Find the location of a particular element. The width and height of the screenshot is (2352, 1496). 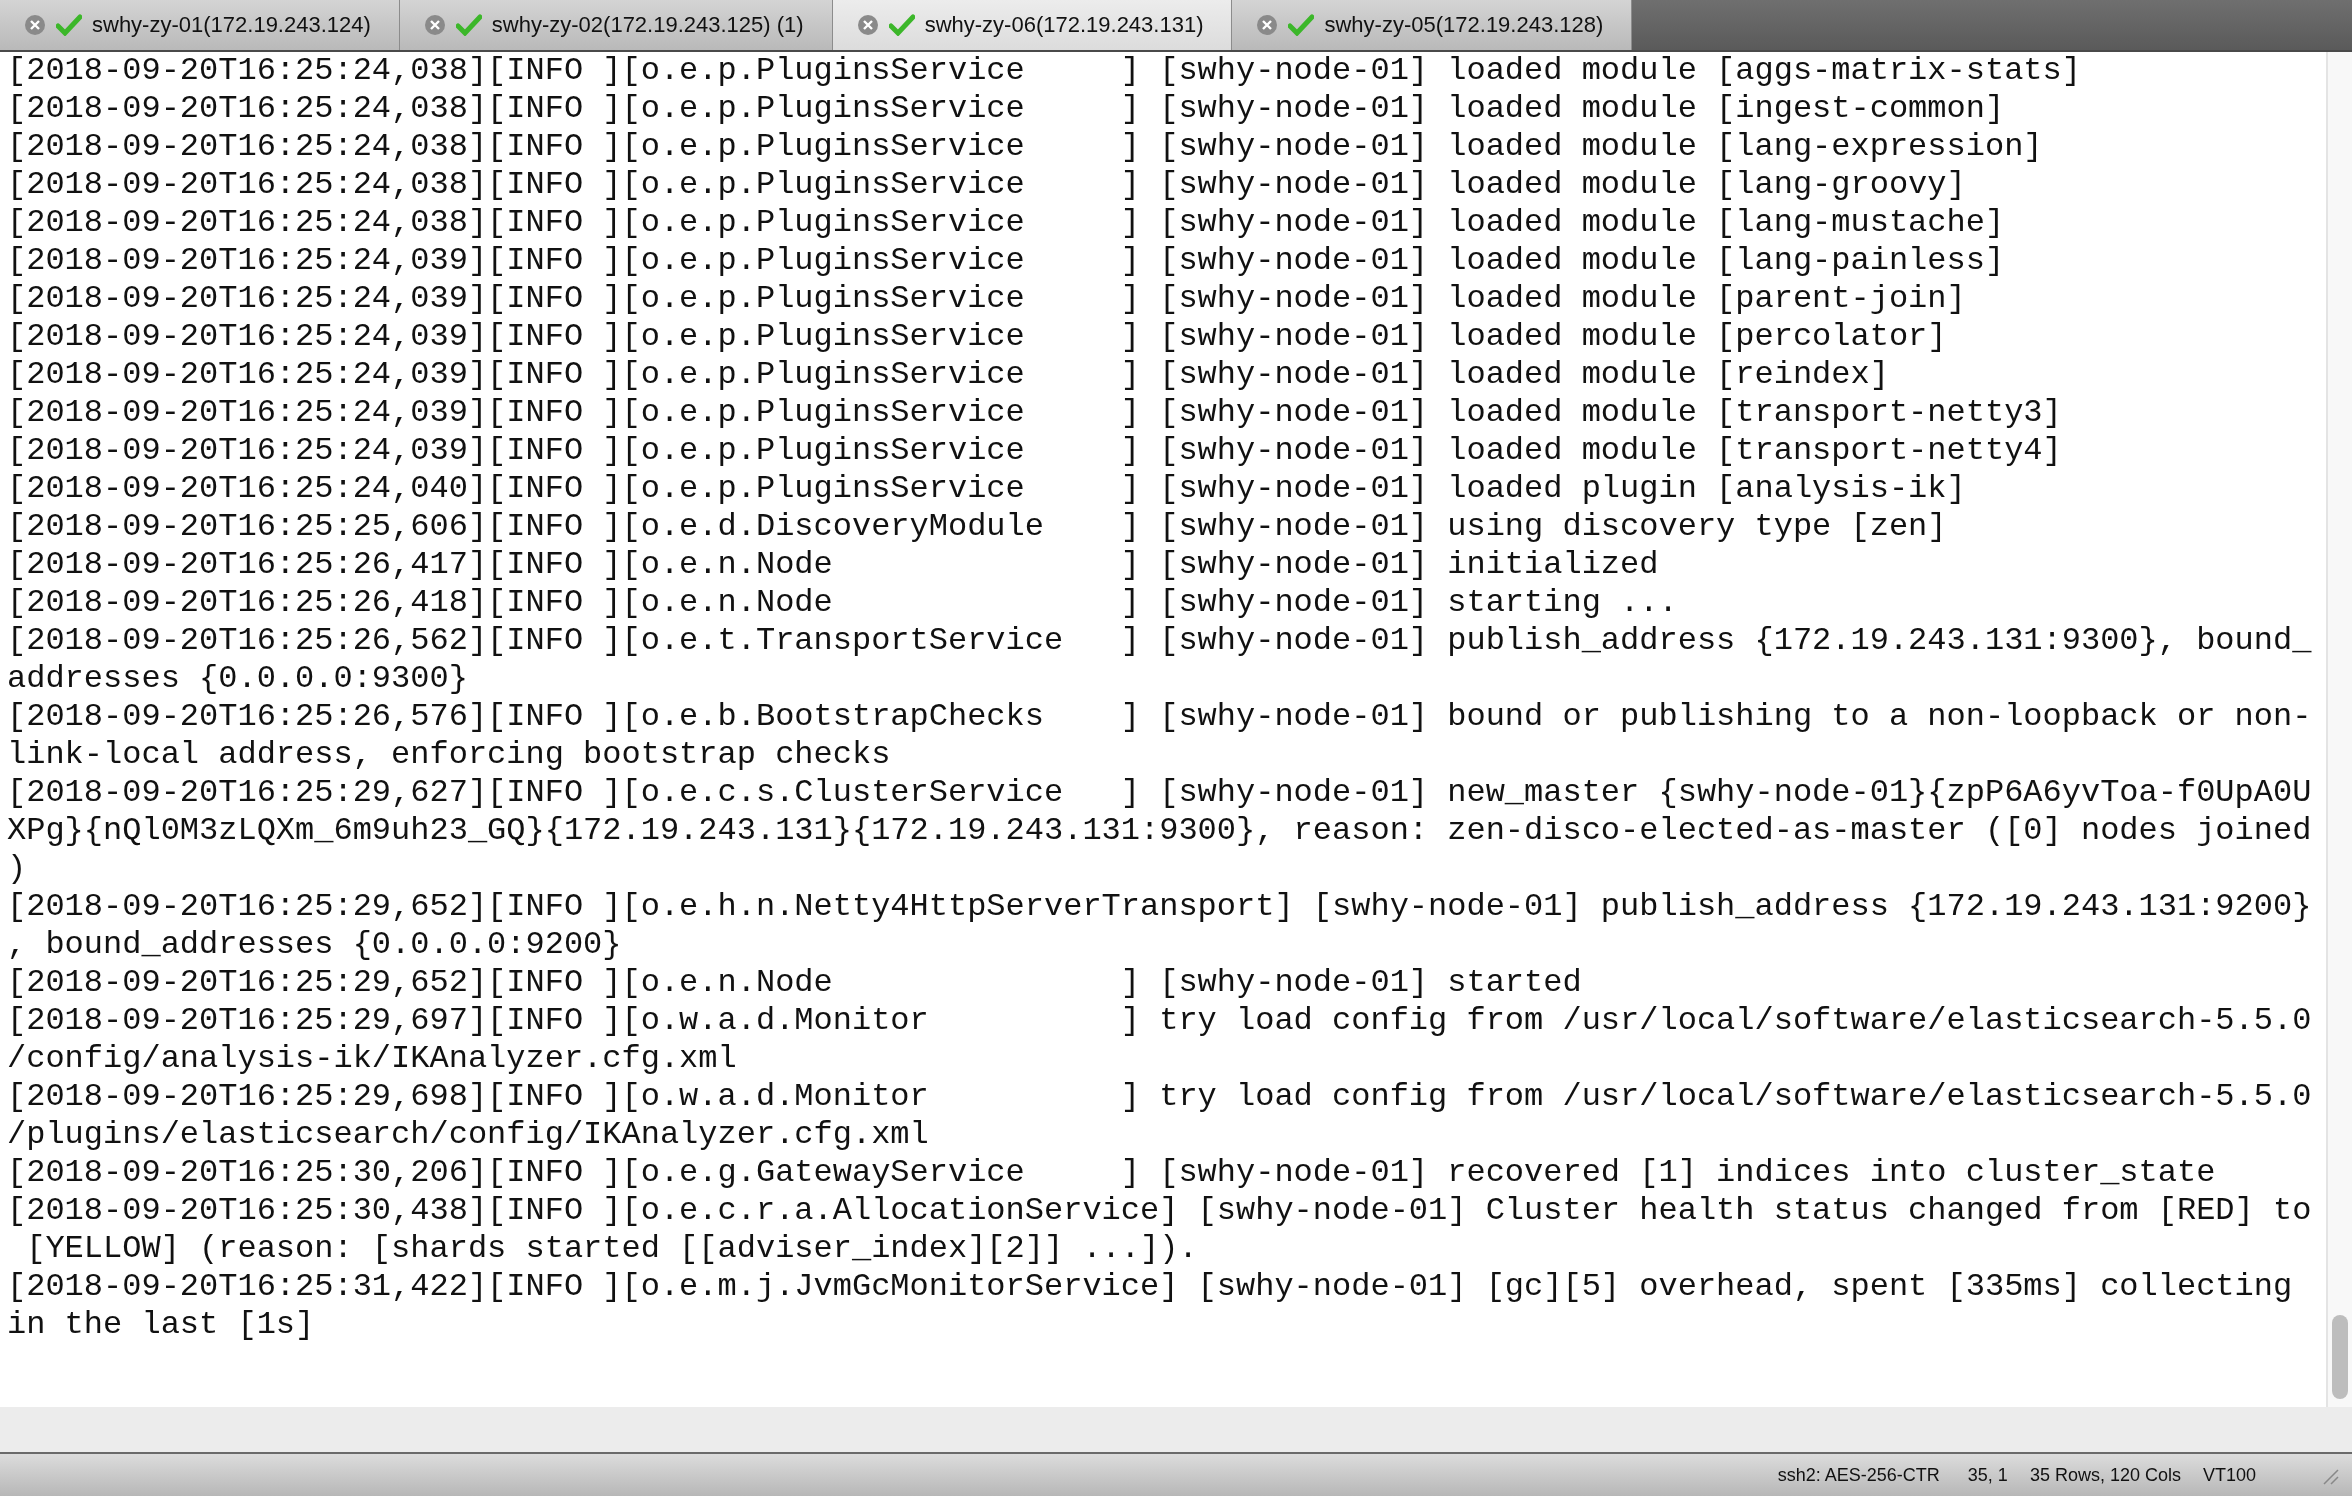

log-line: [2018-09-20T16:25:24,038][INFO ][o.e.p.PluginsService ] [swhy-node-01] loaded module [aggs-matrix-stats] is located at coordinates (1044, 71).